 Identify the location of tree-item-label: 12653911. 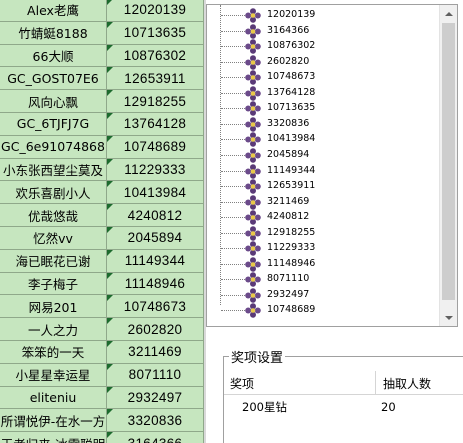
(291, 186).